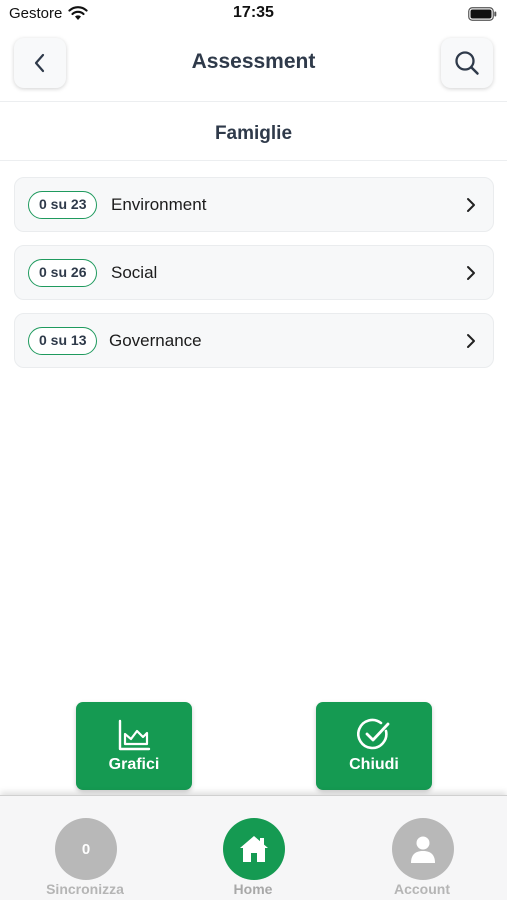  I want to click on bottom-tab-bar: 0 Sincronizza Home Account, so click(253, 847).